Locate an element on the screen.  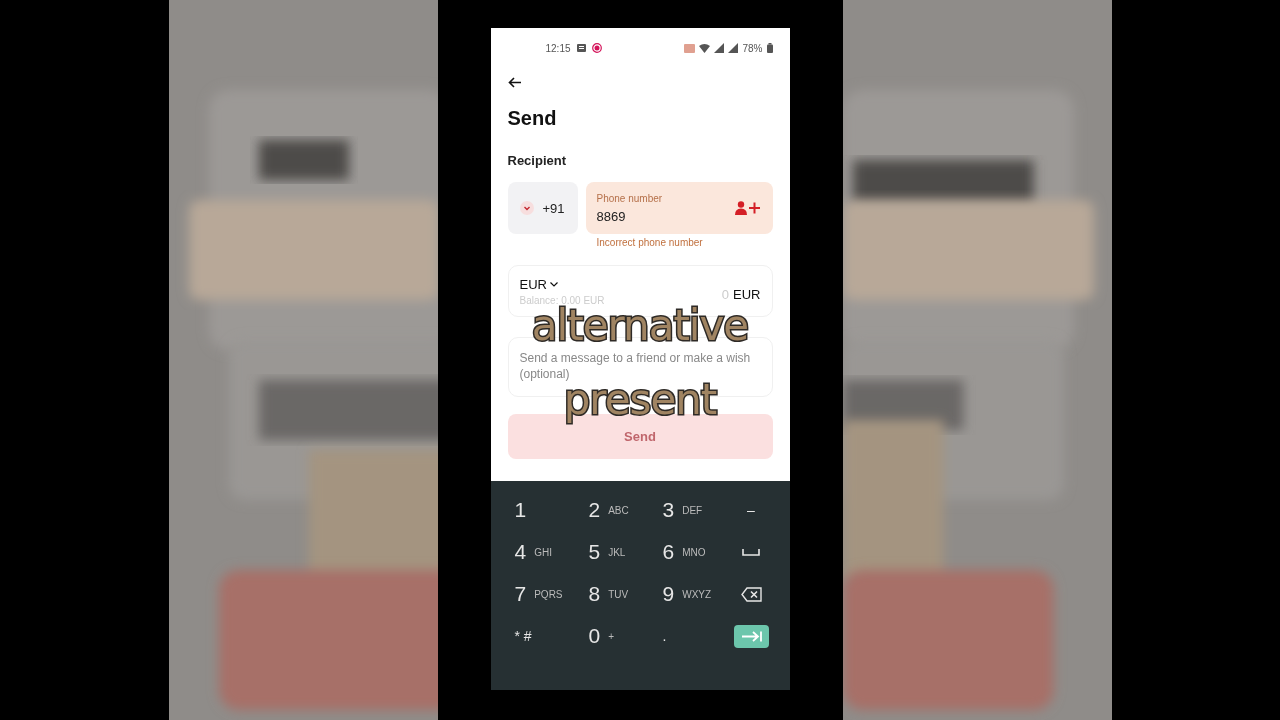
keyboard-key: 1 is located at coordinates (520, 510).